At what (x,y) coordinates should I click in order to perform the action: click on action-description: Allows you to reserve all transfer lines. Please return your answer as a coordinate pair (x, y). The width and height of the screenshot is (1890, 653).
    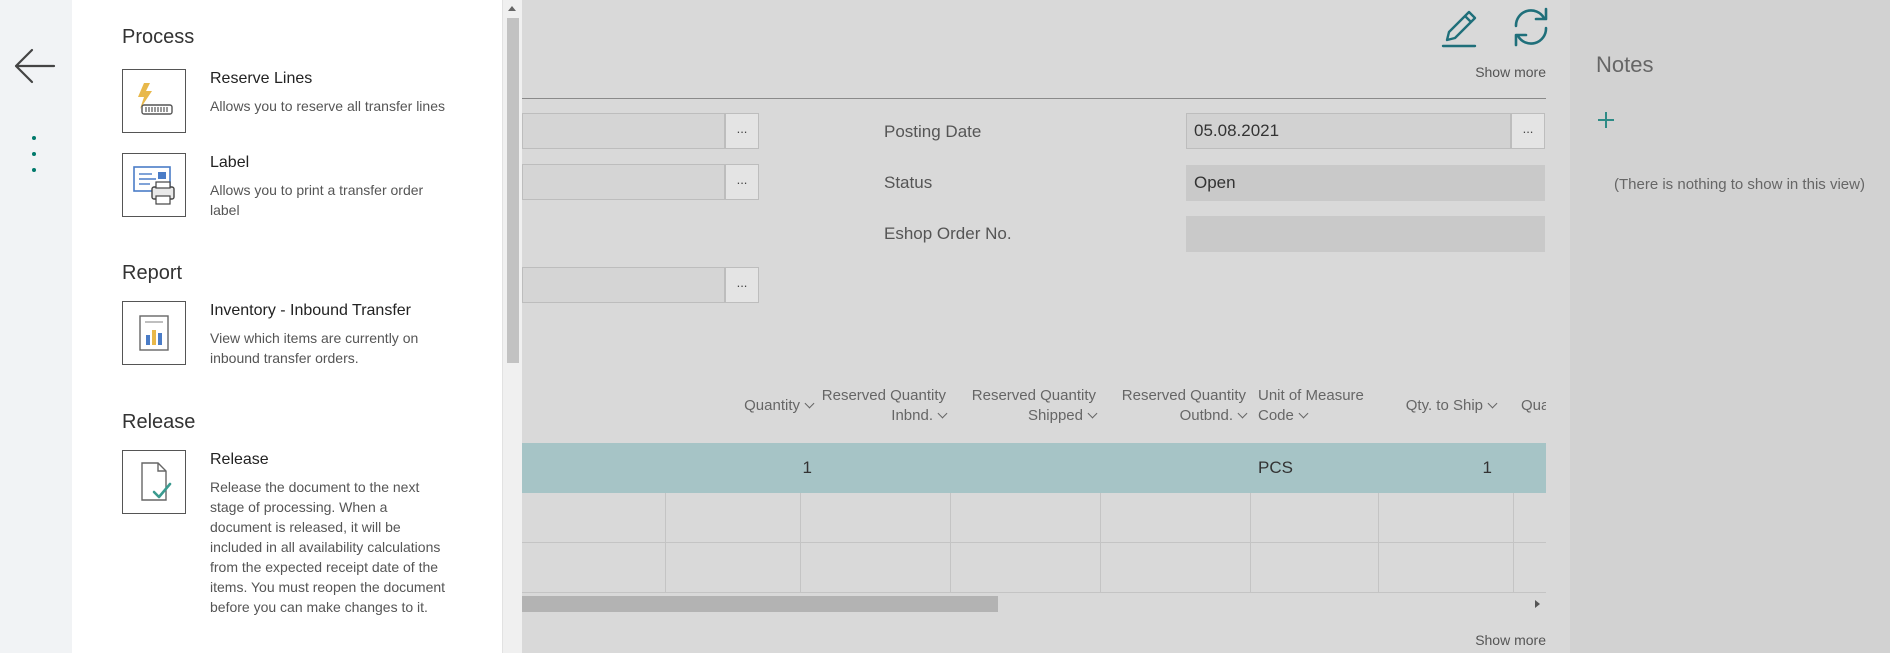
    Looking at the image, I should click on (327, 106).